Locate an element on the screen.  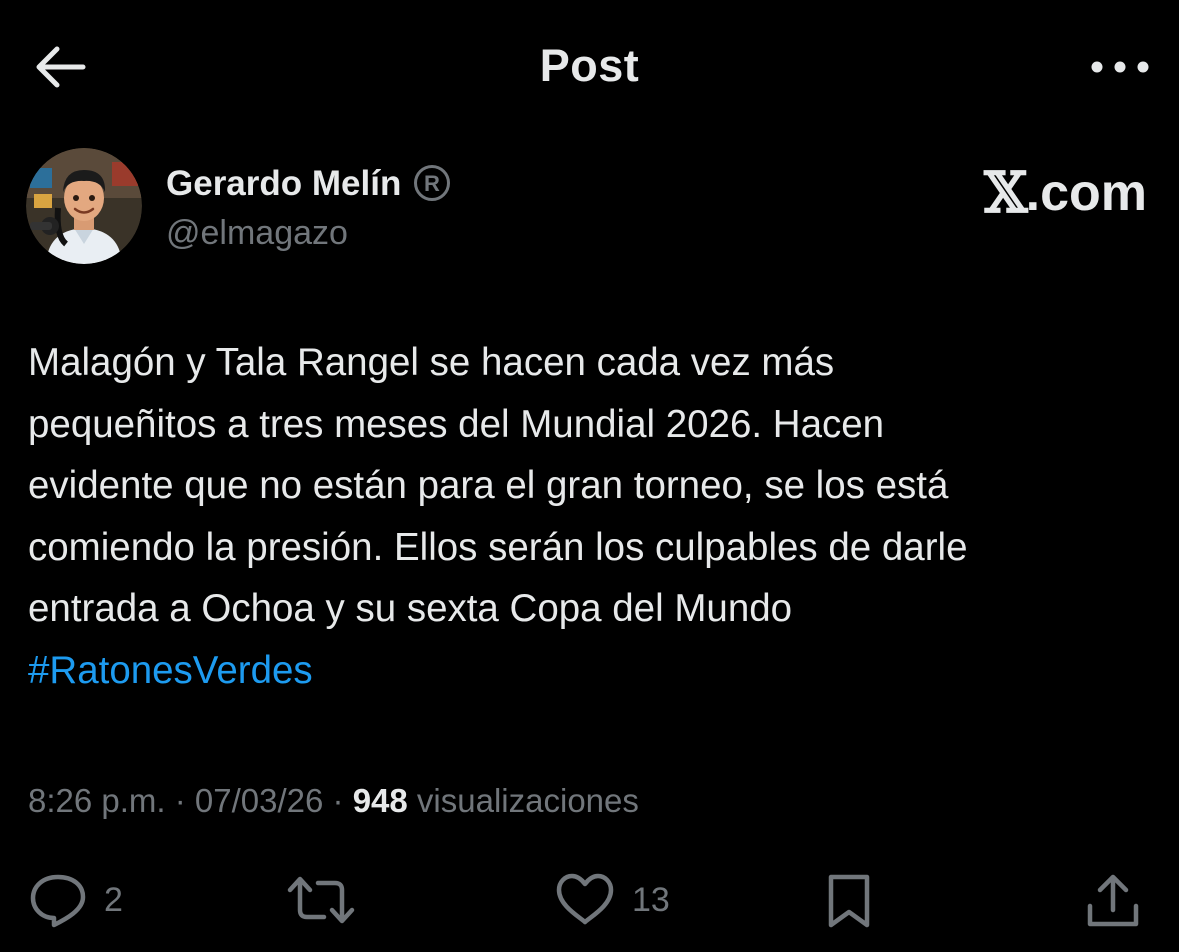
action-bar: 2 13 is located at coordinates (589, 902).